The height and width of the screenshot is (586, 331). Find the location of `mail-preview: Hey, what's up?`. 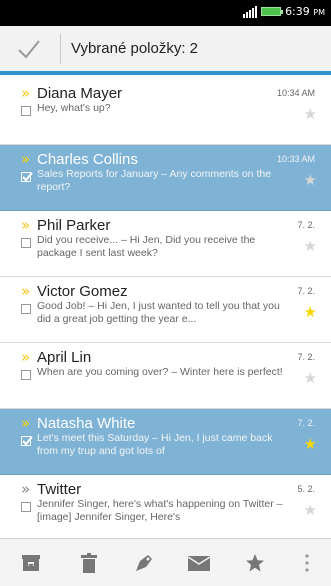

mail-preview: Hey, what's up? is located at coordinates (74, 108).